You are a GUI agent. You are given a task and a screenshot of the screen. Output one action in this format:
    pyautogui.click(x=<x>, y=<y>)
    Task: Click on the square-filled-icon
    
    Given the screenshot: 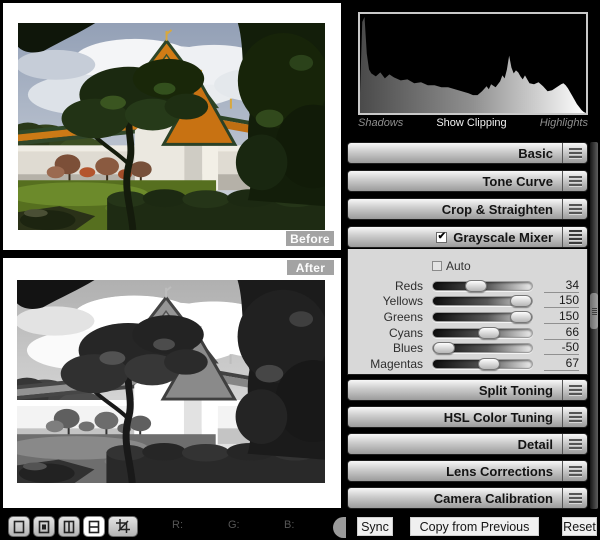 What is the action you would take?
    pyautogui.click(x=44, y=526)
    